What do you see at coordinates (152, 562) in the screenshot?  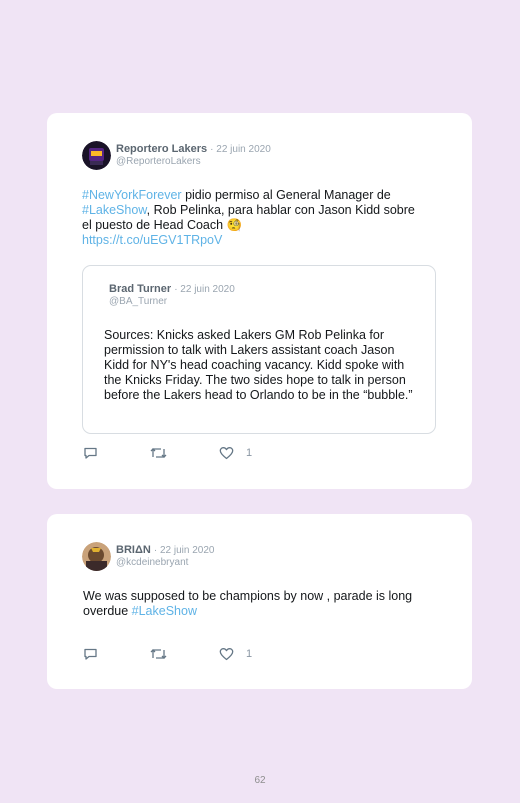 I see `author-handle: @kcdeinebryant` at bounding box center [152, 562].